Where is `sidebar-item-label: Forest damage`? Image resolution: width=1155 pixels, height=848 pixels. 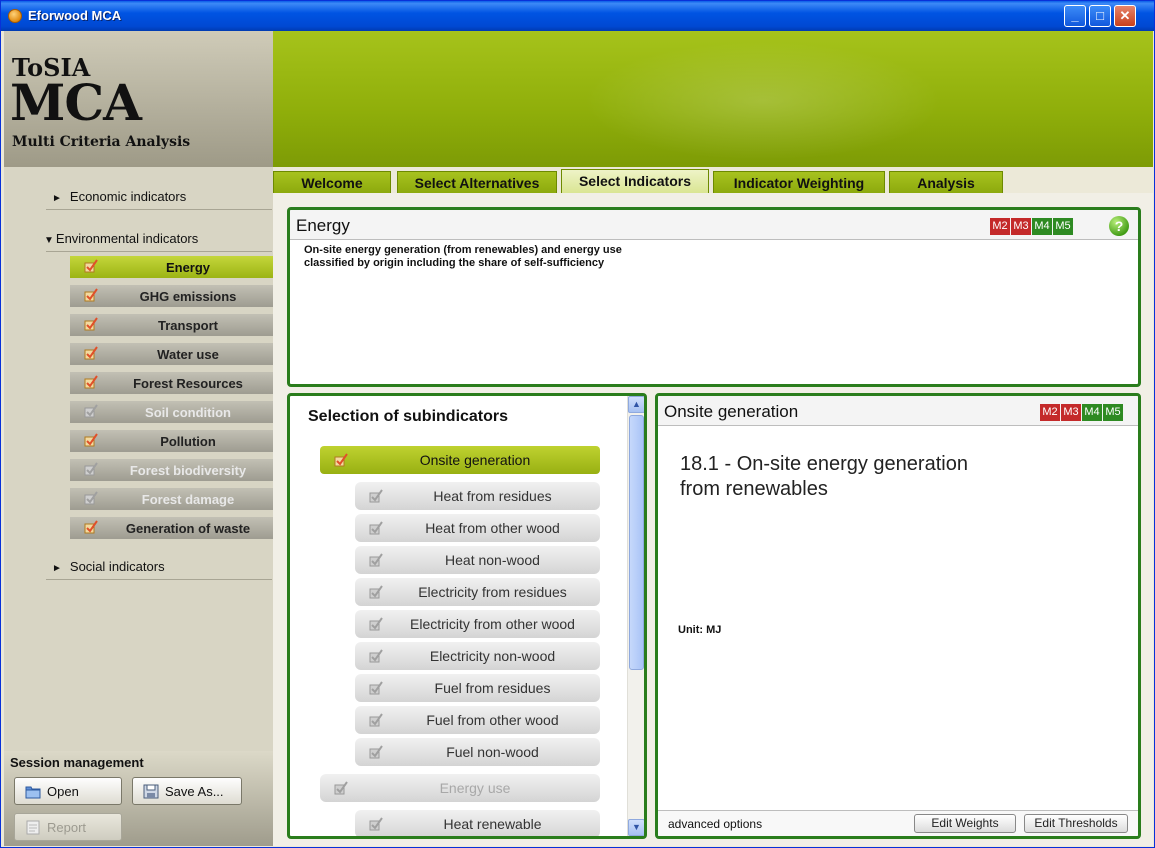 sidebar-item-label: Forest damage is located at coordinates (188, 499).